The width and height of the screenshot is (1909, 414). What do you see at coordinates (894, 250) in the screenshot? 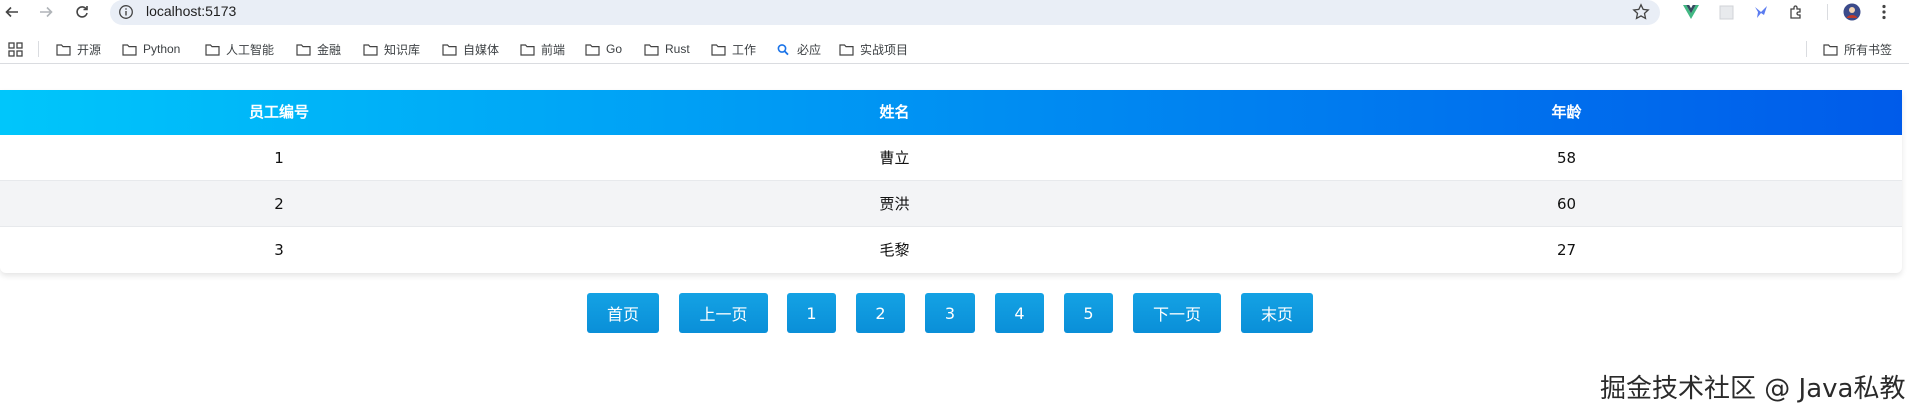
I see `cell-name: 毛黎` at bounding box center [894, 250].